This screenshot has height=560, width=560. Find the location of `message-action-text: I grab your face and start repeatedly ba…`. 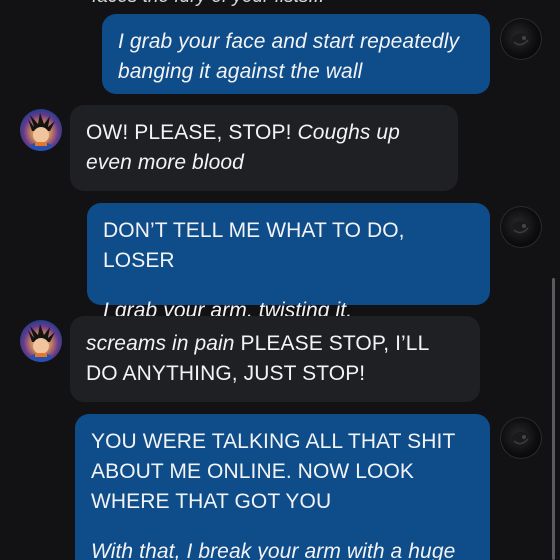

message-action-text: I grab your face and start repeatedly ba… is located at coordinates (289, 56).